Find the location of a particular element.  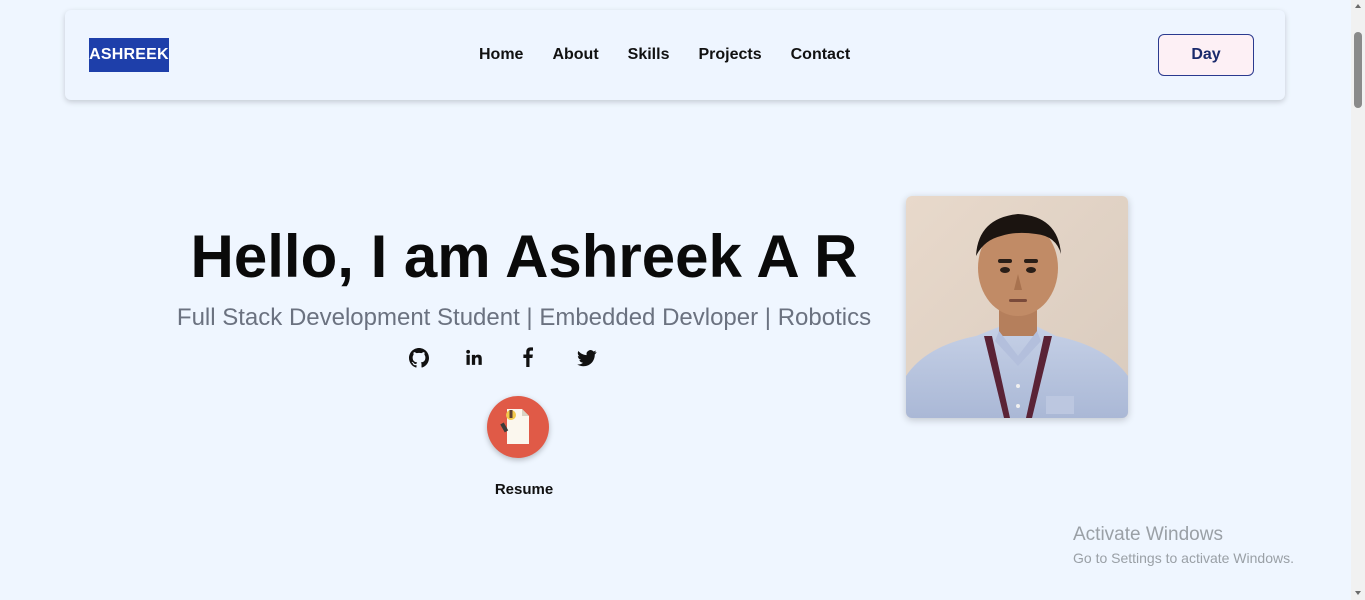

resume-button is located at coordinates (518, 427).